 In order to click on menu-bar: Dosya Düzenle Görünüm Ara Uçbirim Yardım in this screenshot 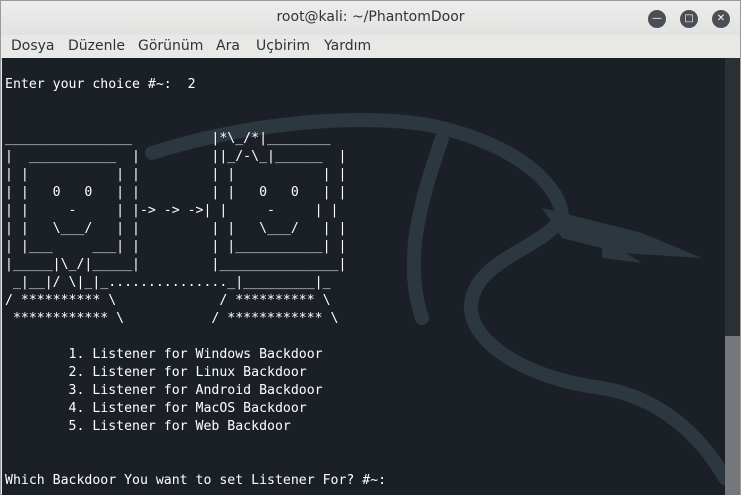, I will do `click(370, 47)`.